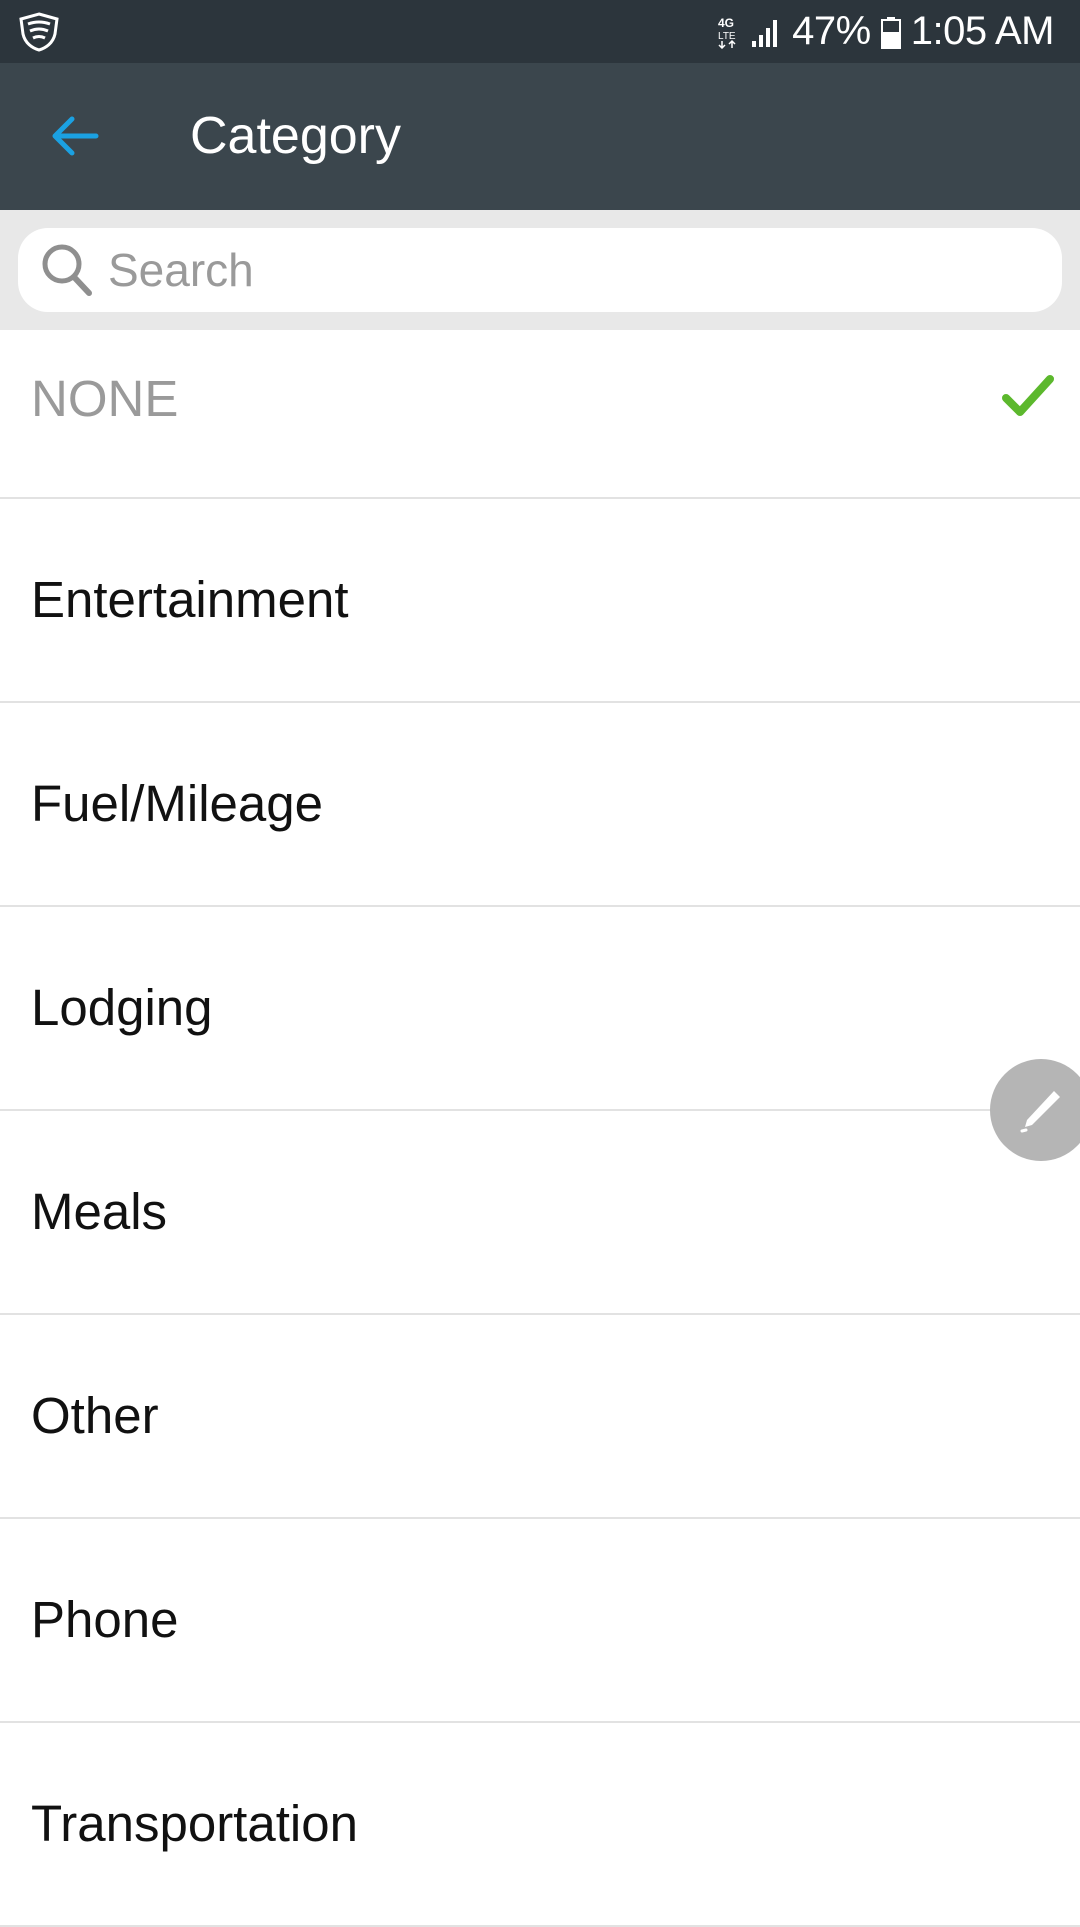 This screenshot has width=1080, height=1927. I want to click on category-label: Other, so click(95, 1415).